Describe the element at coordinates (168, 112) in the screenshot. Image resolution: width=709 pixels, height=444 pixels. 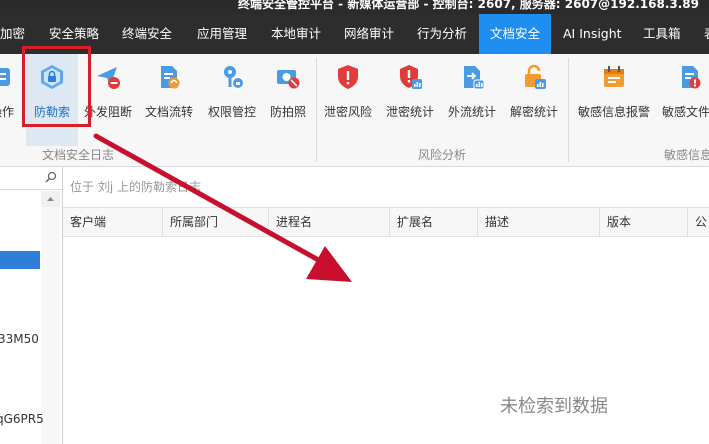
I see `ribbon-document-flow-label: 文档流转` at that location.